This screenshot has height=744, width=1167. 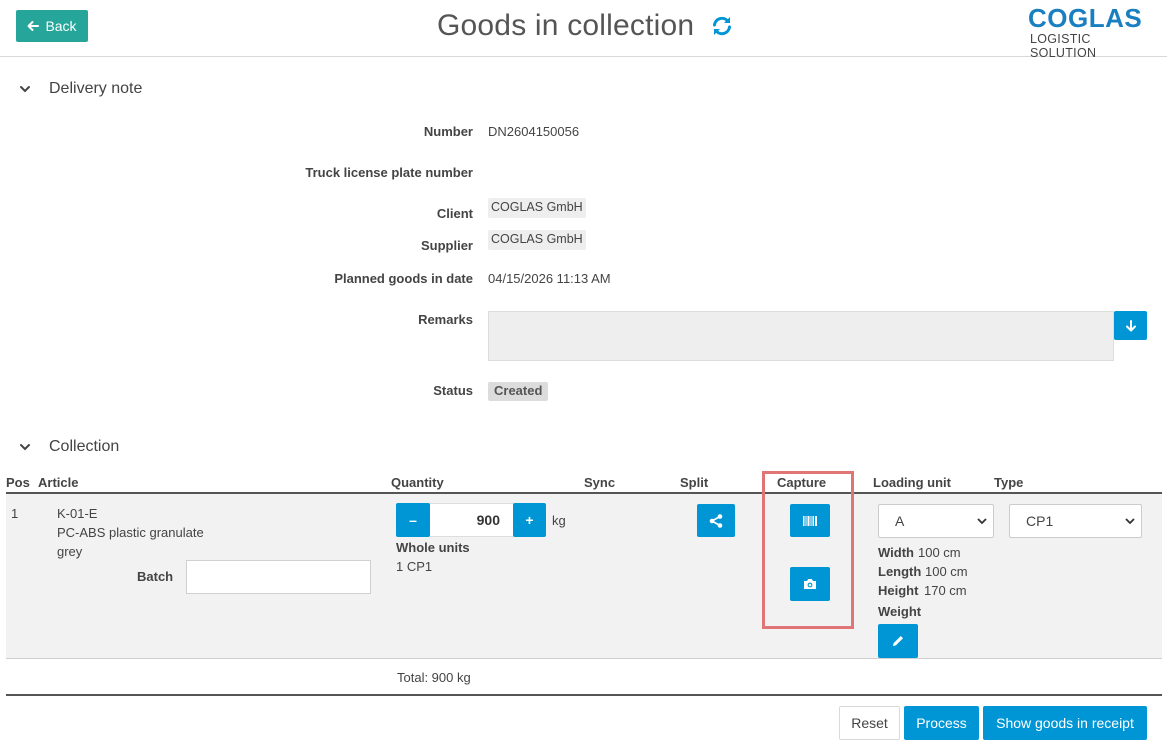 What do you see at coordinates (534, 131) in the screenshot?
I see `number-value: DN2604150056` at bounding box center [534, 131].